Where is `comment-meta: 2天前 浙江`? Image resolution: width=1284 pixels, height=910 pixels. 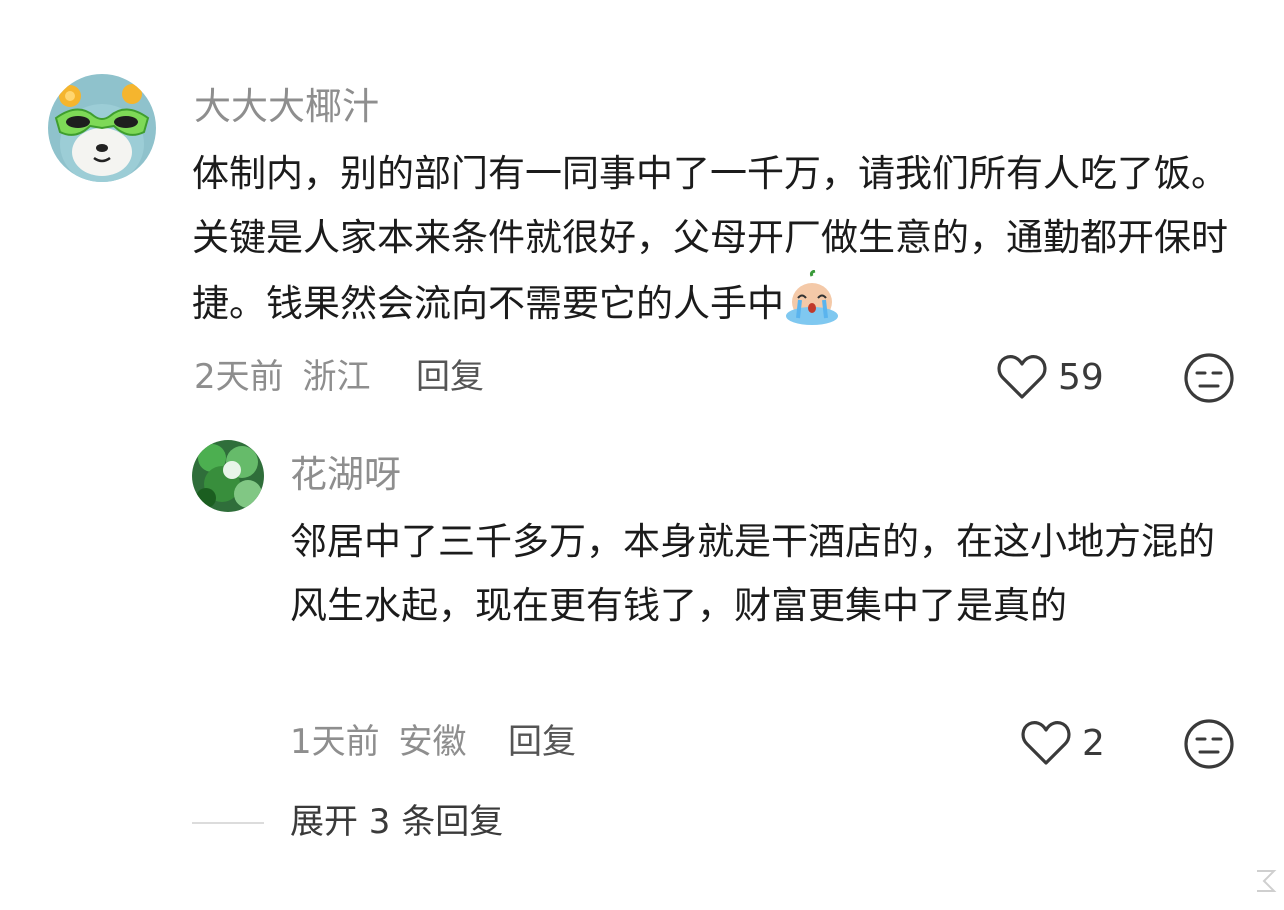 comment-meta: 2天前 浙江 is located at coordinates (282, 377).